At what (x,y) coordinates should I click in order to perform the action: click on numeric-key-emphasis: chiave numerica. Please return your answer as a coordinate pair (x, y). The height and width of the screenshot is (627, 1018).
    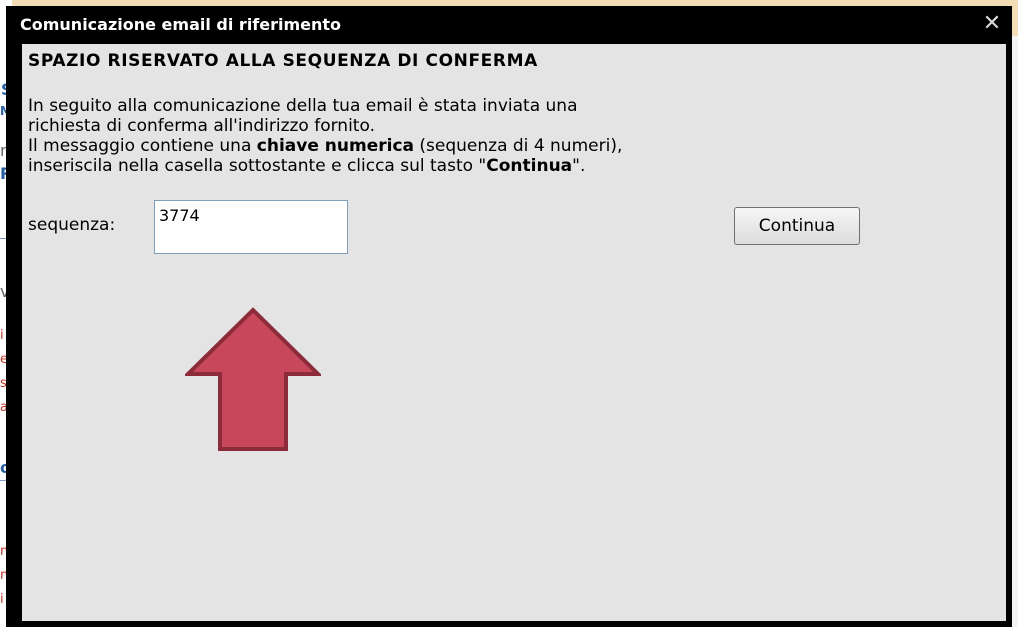
    Looking at the image, I should click on (335, 146).